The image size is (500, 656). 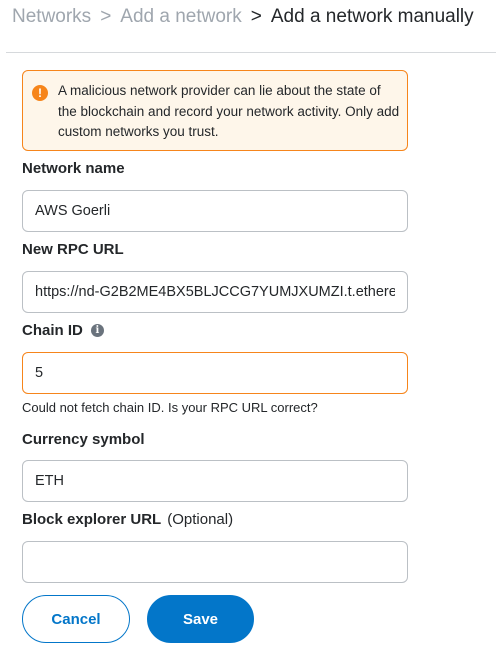 I want to click on currency-symbol-label: Currency symbol, so click(x=83, y=439).